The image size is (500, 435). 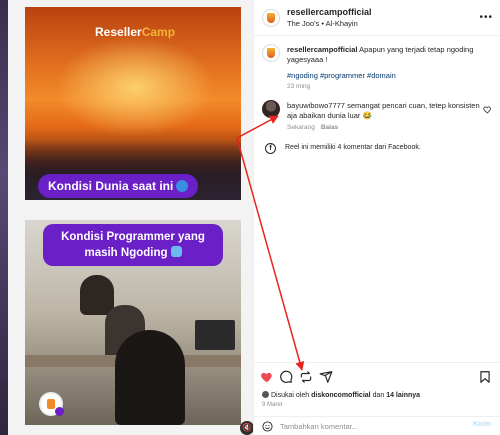 What do you see at coordinates (290, 395) in the screenshot?
I see `likes-prefix: Disukai oleh` at bounding box center [290, 395].